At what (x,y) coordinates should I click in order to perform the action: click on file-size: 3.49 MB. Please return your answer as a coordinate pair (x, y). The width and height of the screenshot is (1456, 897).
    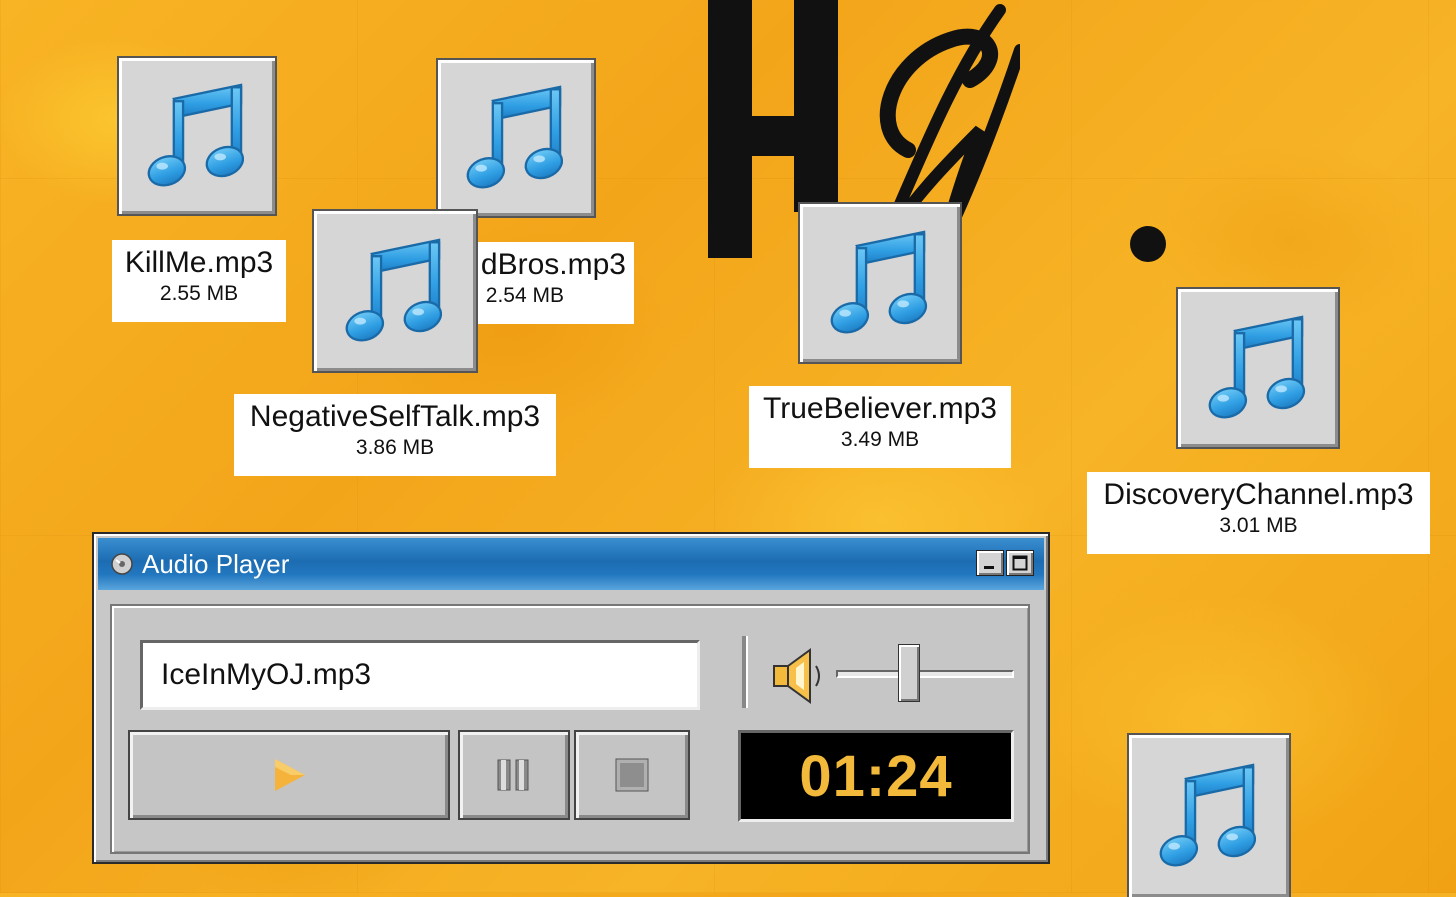
    Looking at the image, I should click on (880, 439).